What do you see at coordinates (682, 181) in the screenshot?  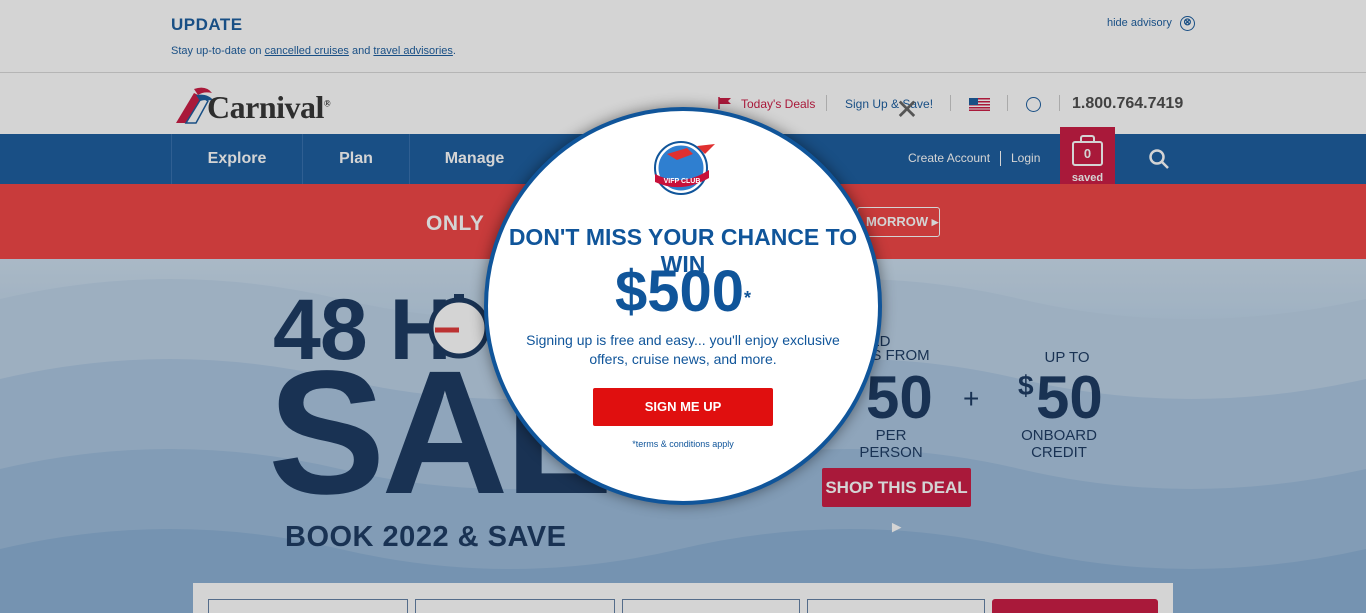 I see `svg-text: VIFP CLUB` at bounding box center [682, 181].